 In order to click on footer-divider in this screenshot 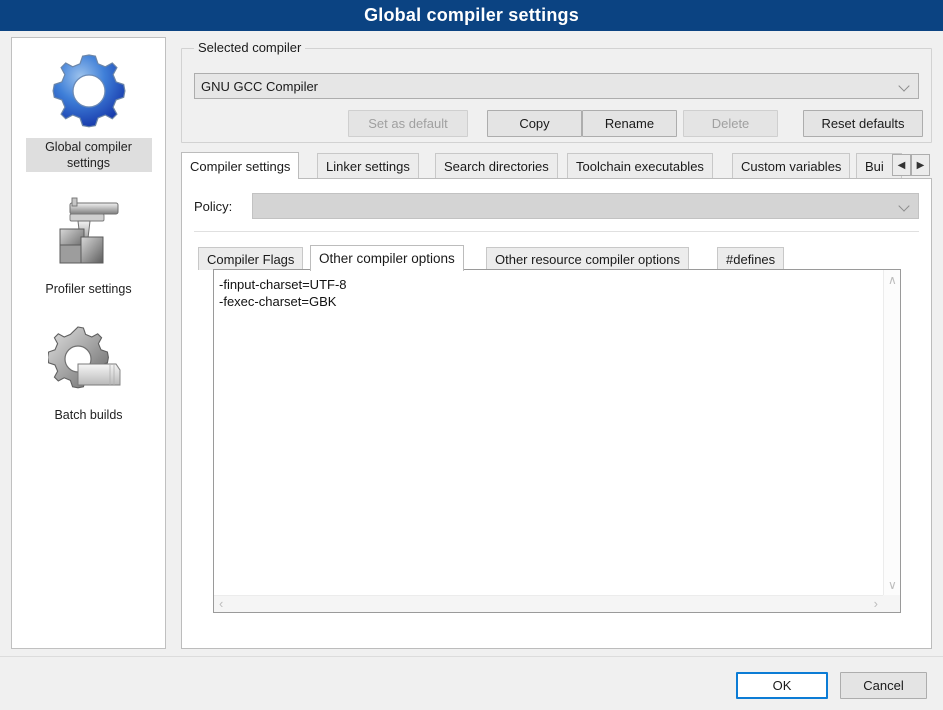, I will do `click(471, 656)`.